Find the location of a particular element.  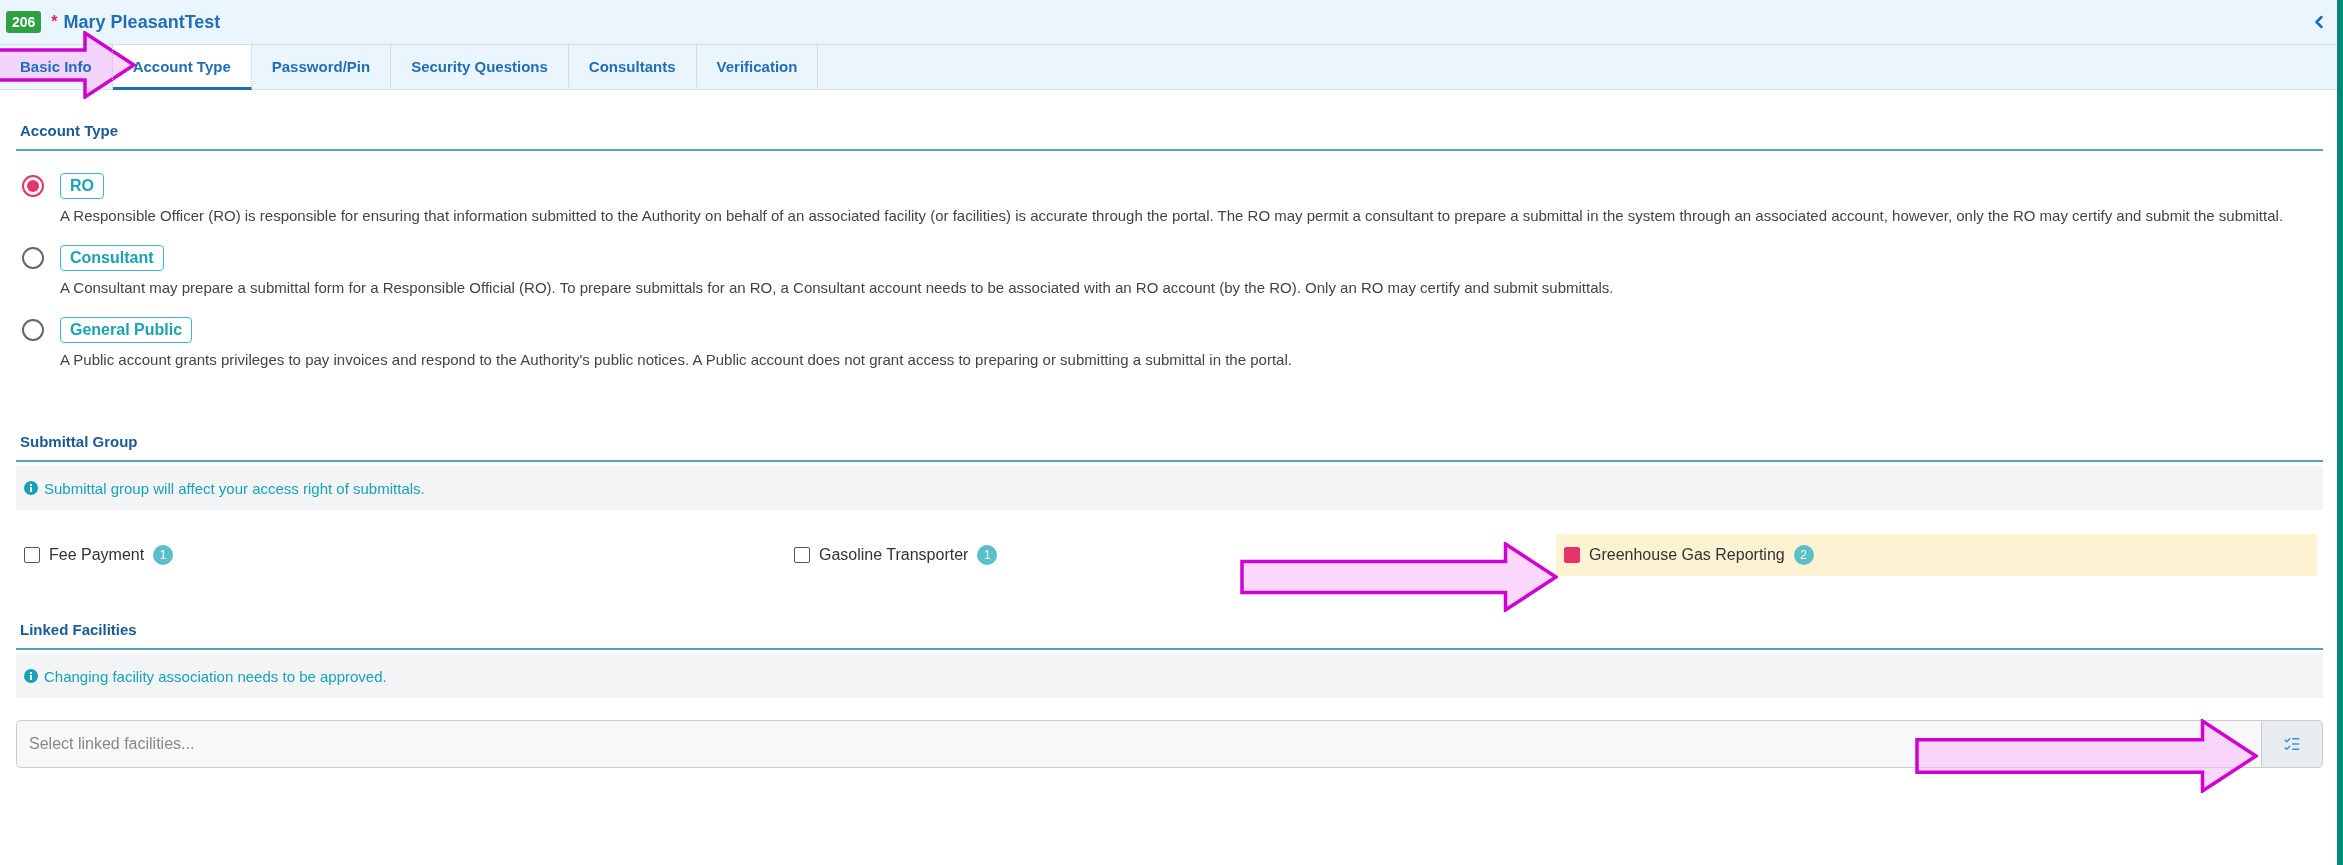

section-title: Account Type is located at coordinates (1169, 136).